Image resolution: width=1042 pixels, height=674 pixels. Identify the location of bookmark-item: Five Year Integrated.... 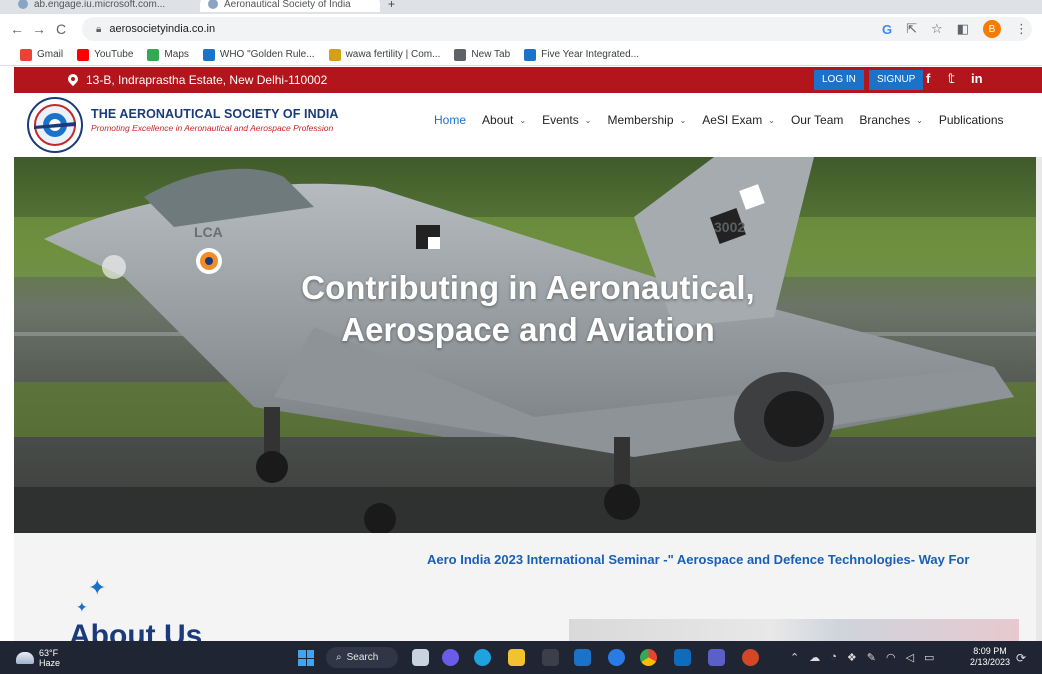
(581, 54).